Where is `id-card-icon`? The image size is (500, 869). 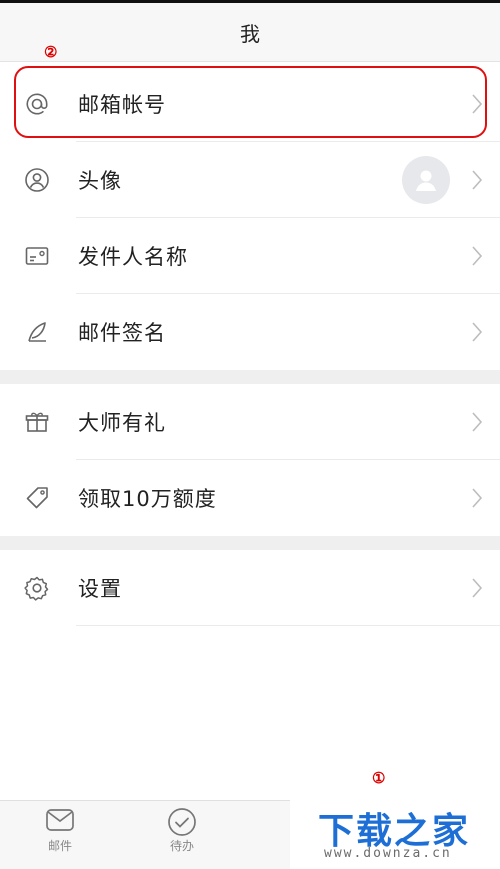 id-card-icon is located at coordinates (37, 256).